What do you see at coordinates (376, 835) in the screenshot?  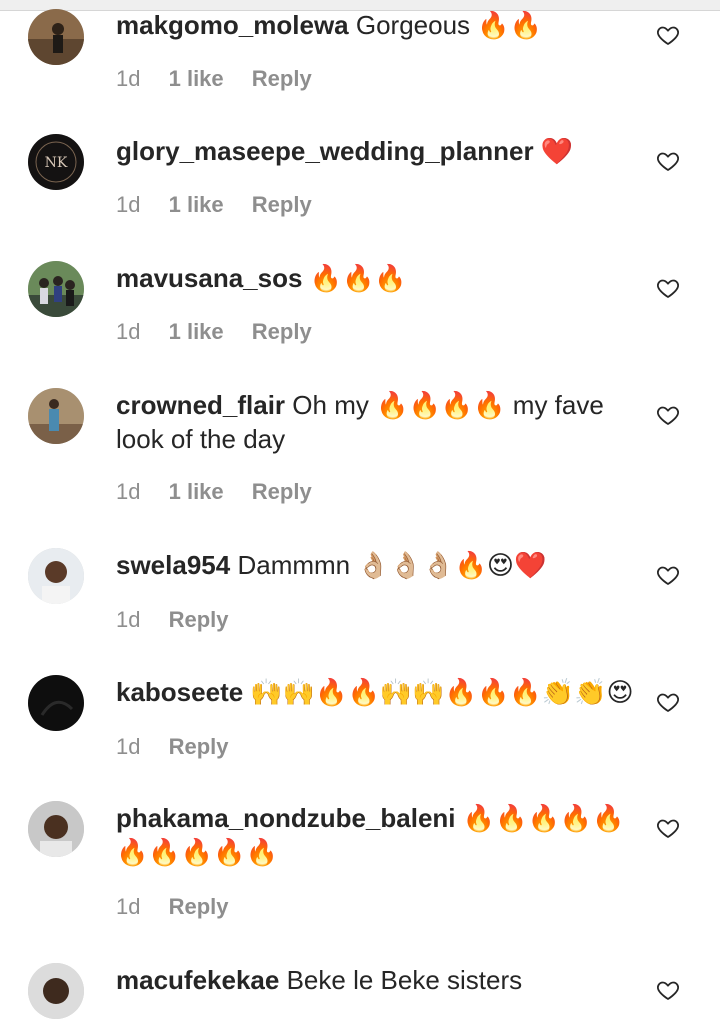 I see `comment-text: phakama_nondzube_baleni 🔥🔥🔥🔥🔥 🔥🔥🔥🔥🔥` at bounding box center [376, 835].